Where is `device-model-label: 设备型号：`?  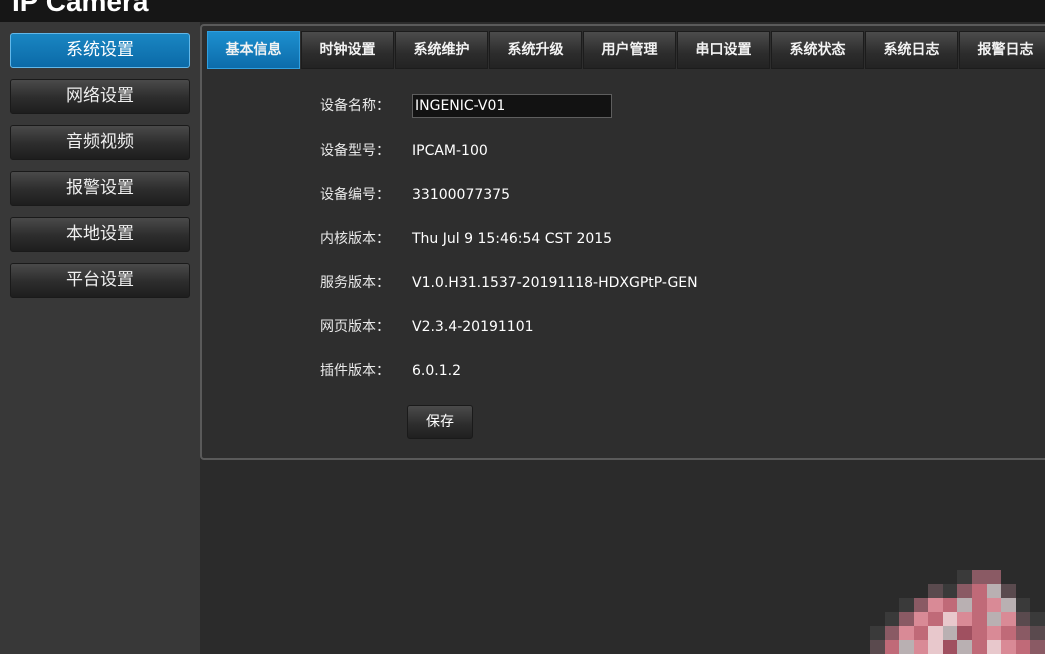
device-model-label: 设备型号： is located at coordinates (355, 151).